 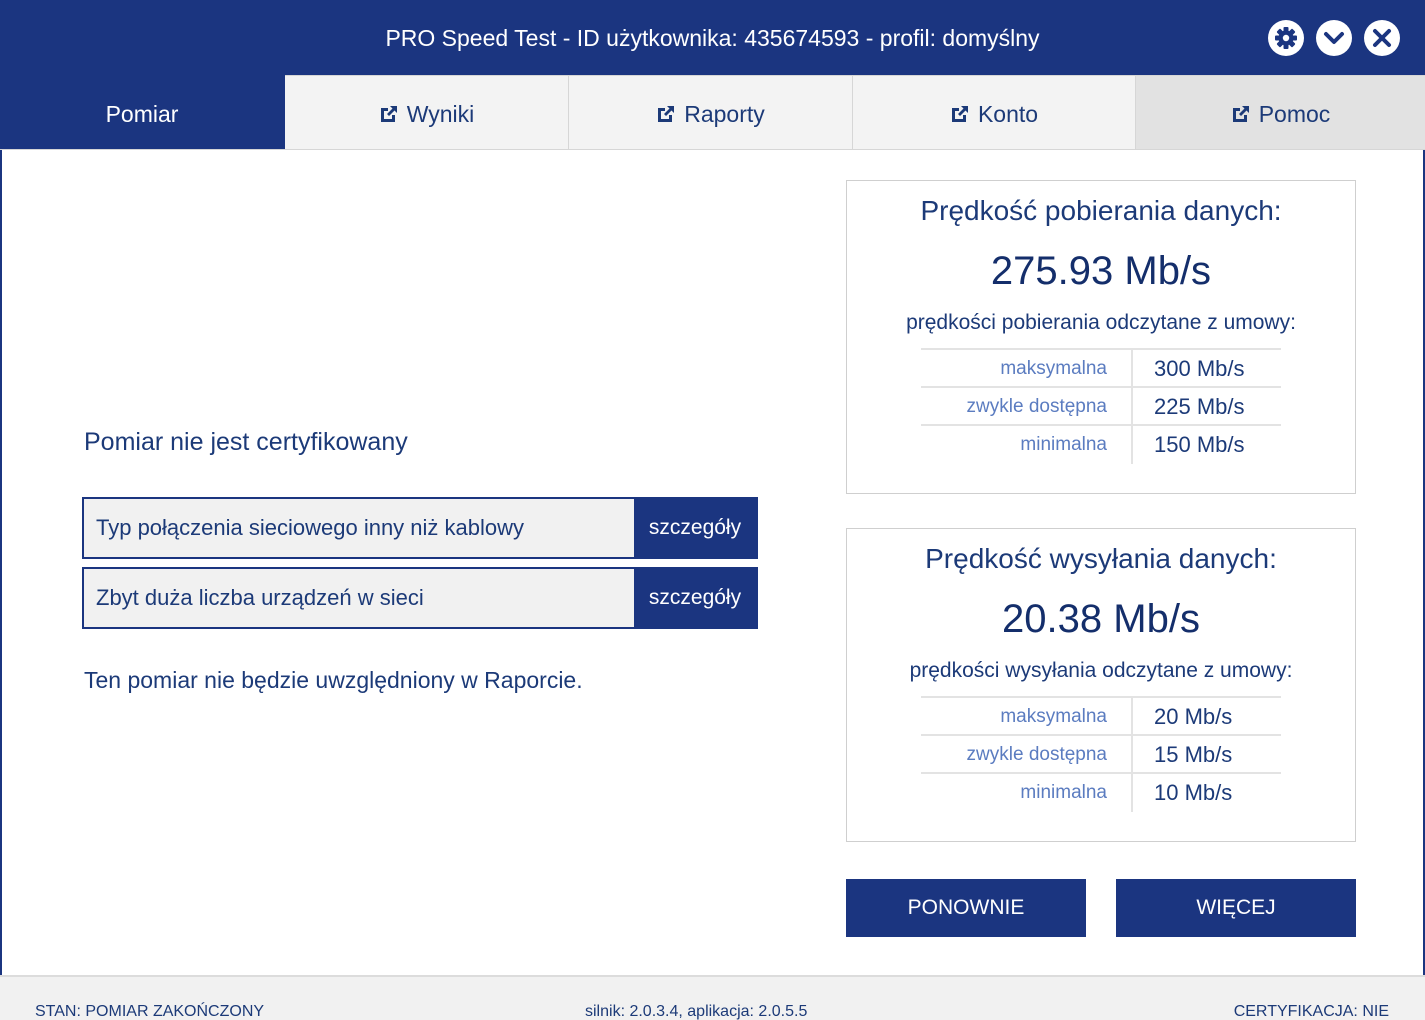 What do you see at coordinates (1101, 558) in the screenshot?
I see `upload-title: Prędkość wysyłania danych:` at bounding box center [1101, 558].